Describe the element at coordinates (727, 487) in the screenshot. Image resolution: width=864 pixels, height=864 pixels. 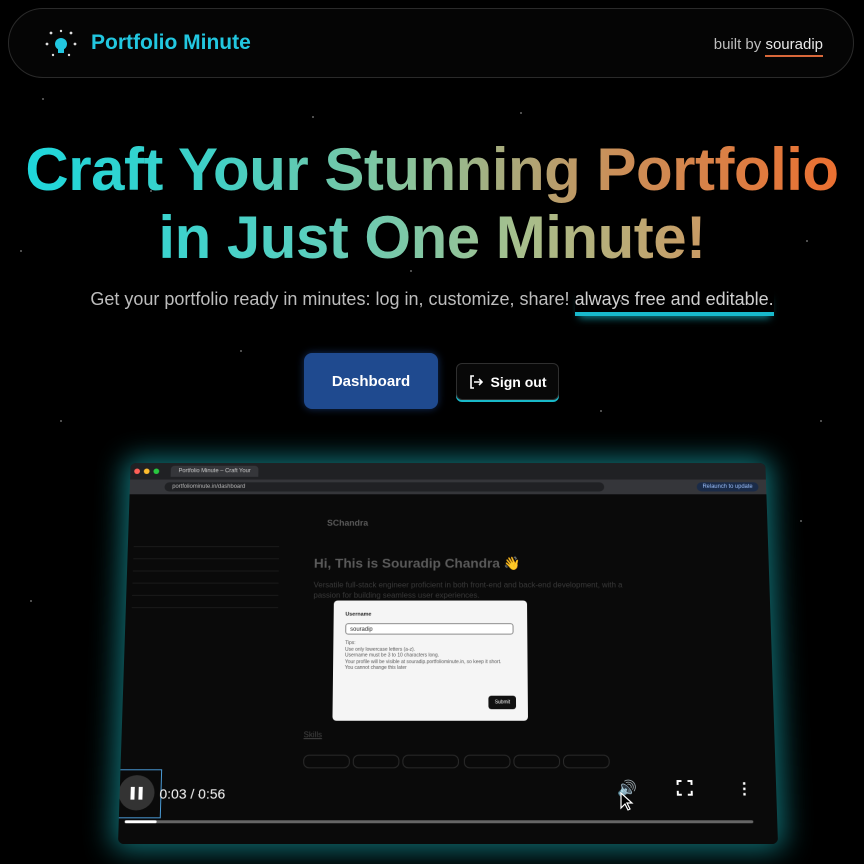
I see `relaunch-badge: Relaunch to update` at that location.